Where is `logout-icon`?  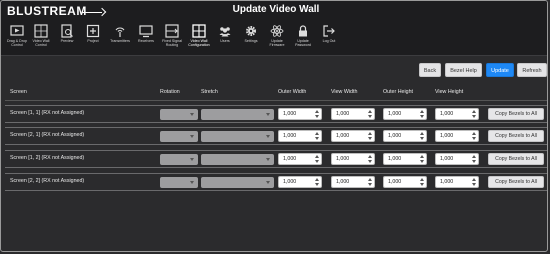 logout-icon is located at coordinates (329, 31).